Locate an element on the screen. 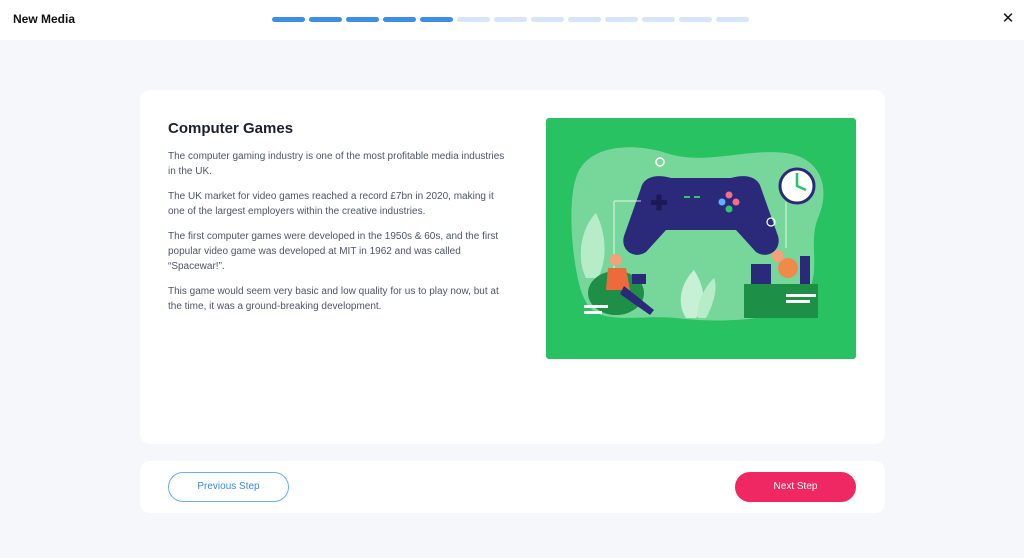 This screenshot has height=558, width=1024. illustration-graphic is located at coordinates (697, 234).